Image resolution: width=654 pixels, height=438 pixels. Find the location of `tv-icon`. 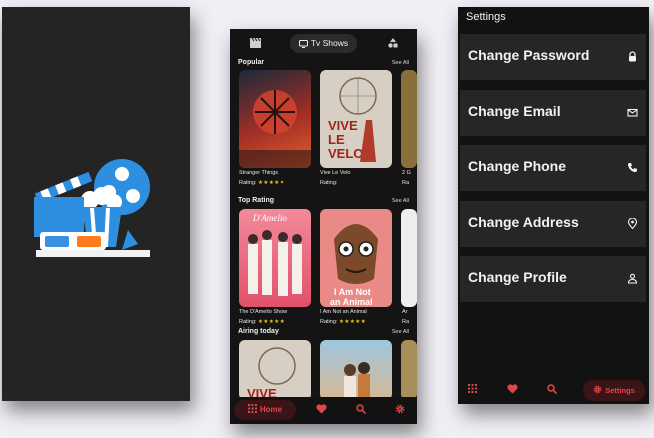

tv-icon is located at coordinates (303, 44).